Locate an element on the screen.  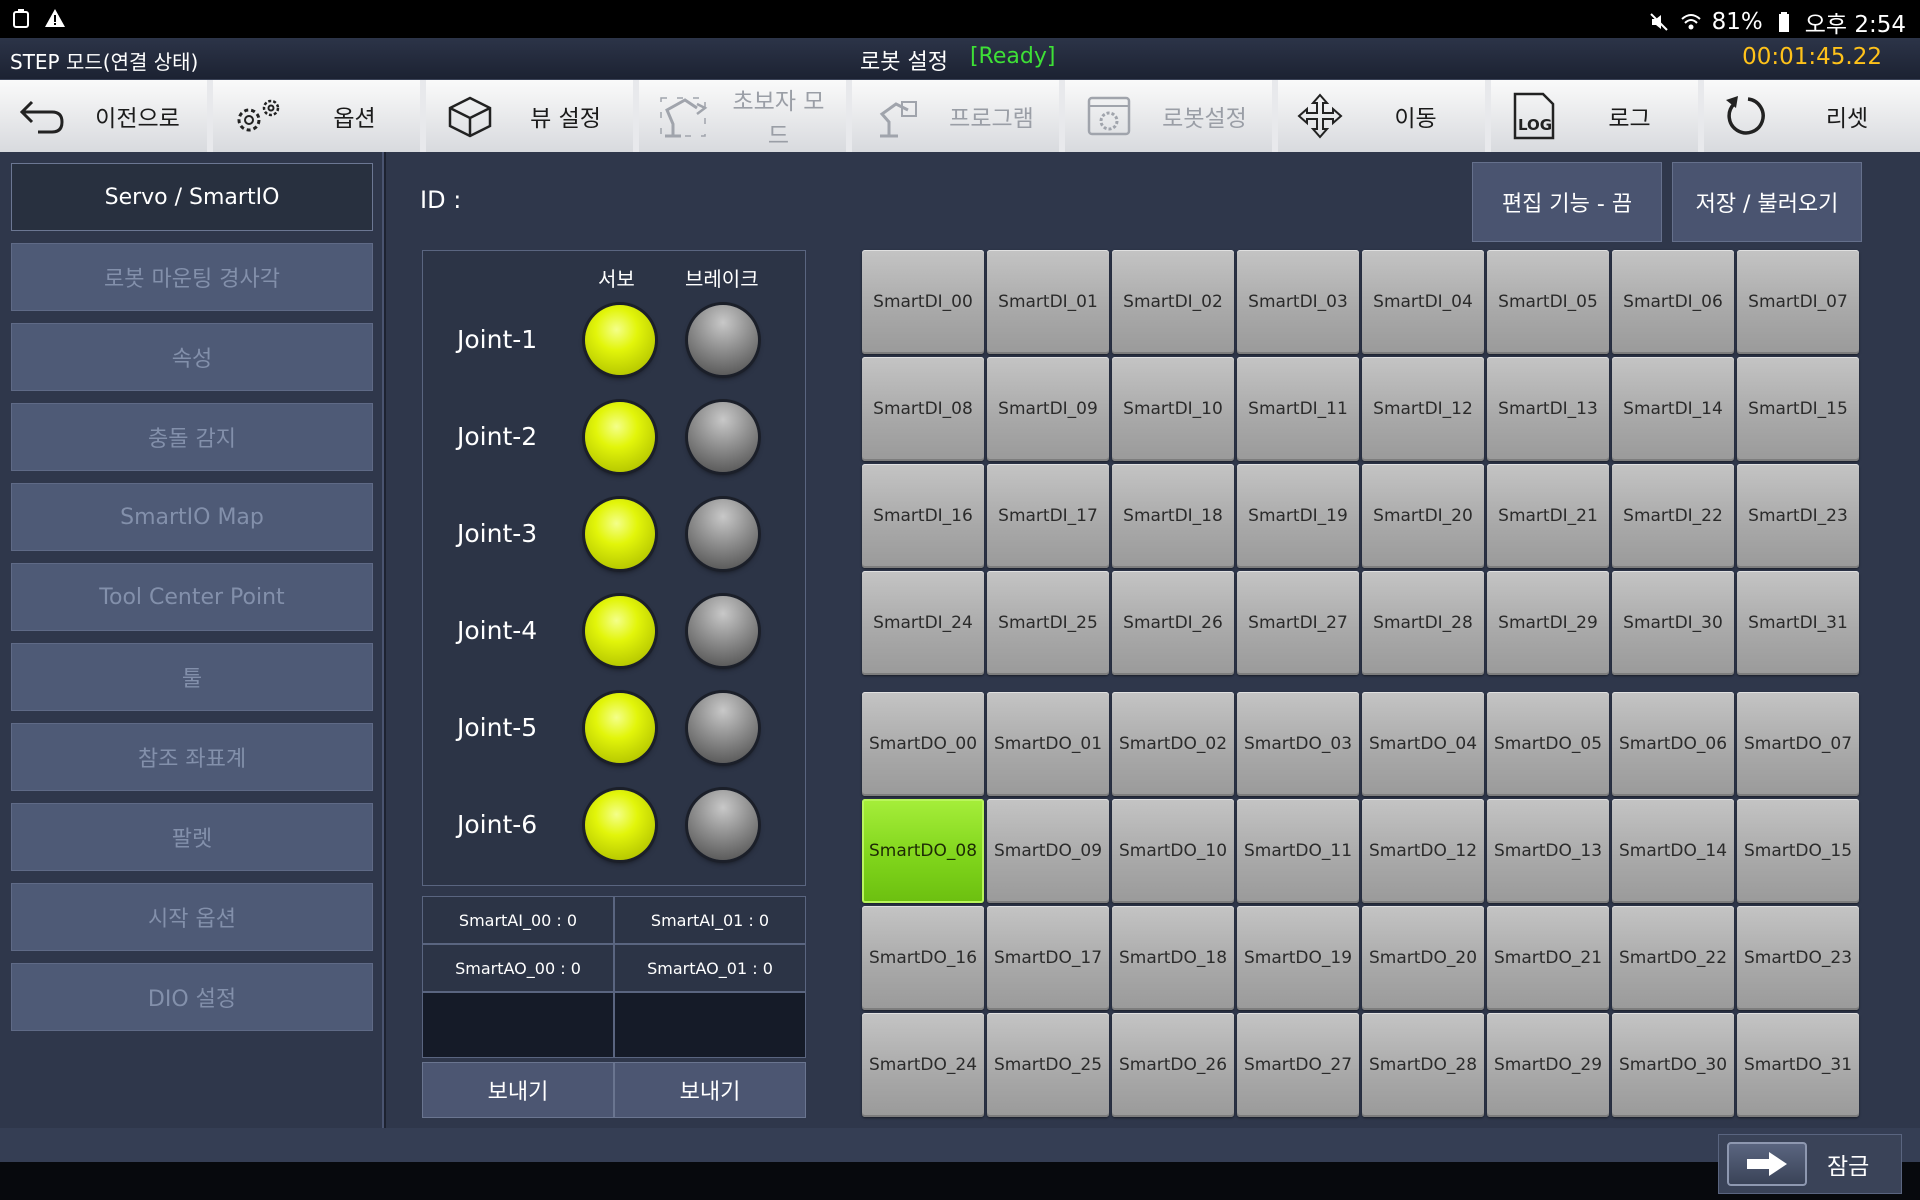
digital-output-button: SmartDO_07 is located at coordinates (1798, 744).